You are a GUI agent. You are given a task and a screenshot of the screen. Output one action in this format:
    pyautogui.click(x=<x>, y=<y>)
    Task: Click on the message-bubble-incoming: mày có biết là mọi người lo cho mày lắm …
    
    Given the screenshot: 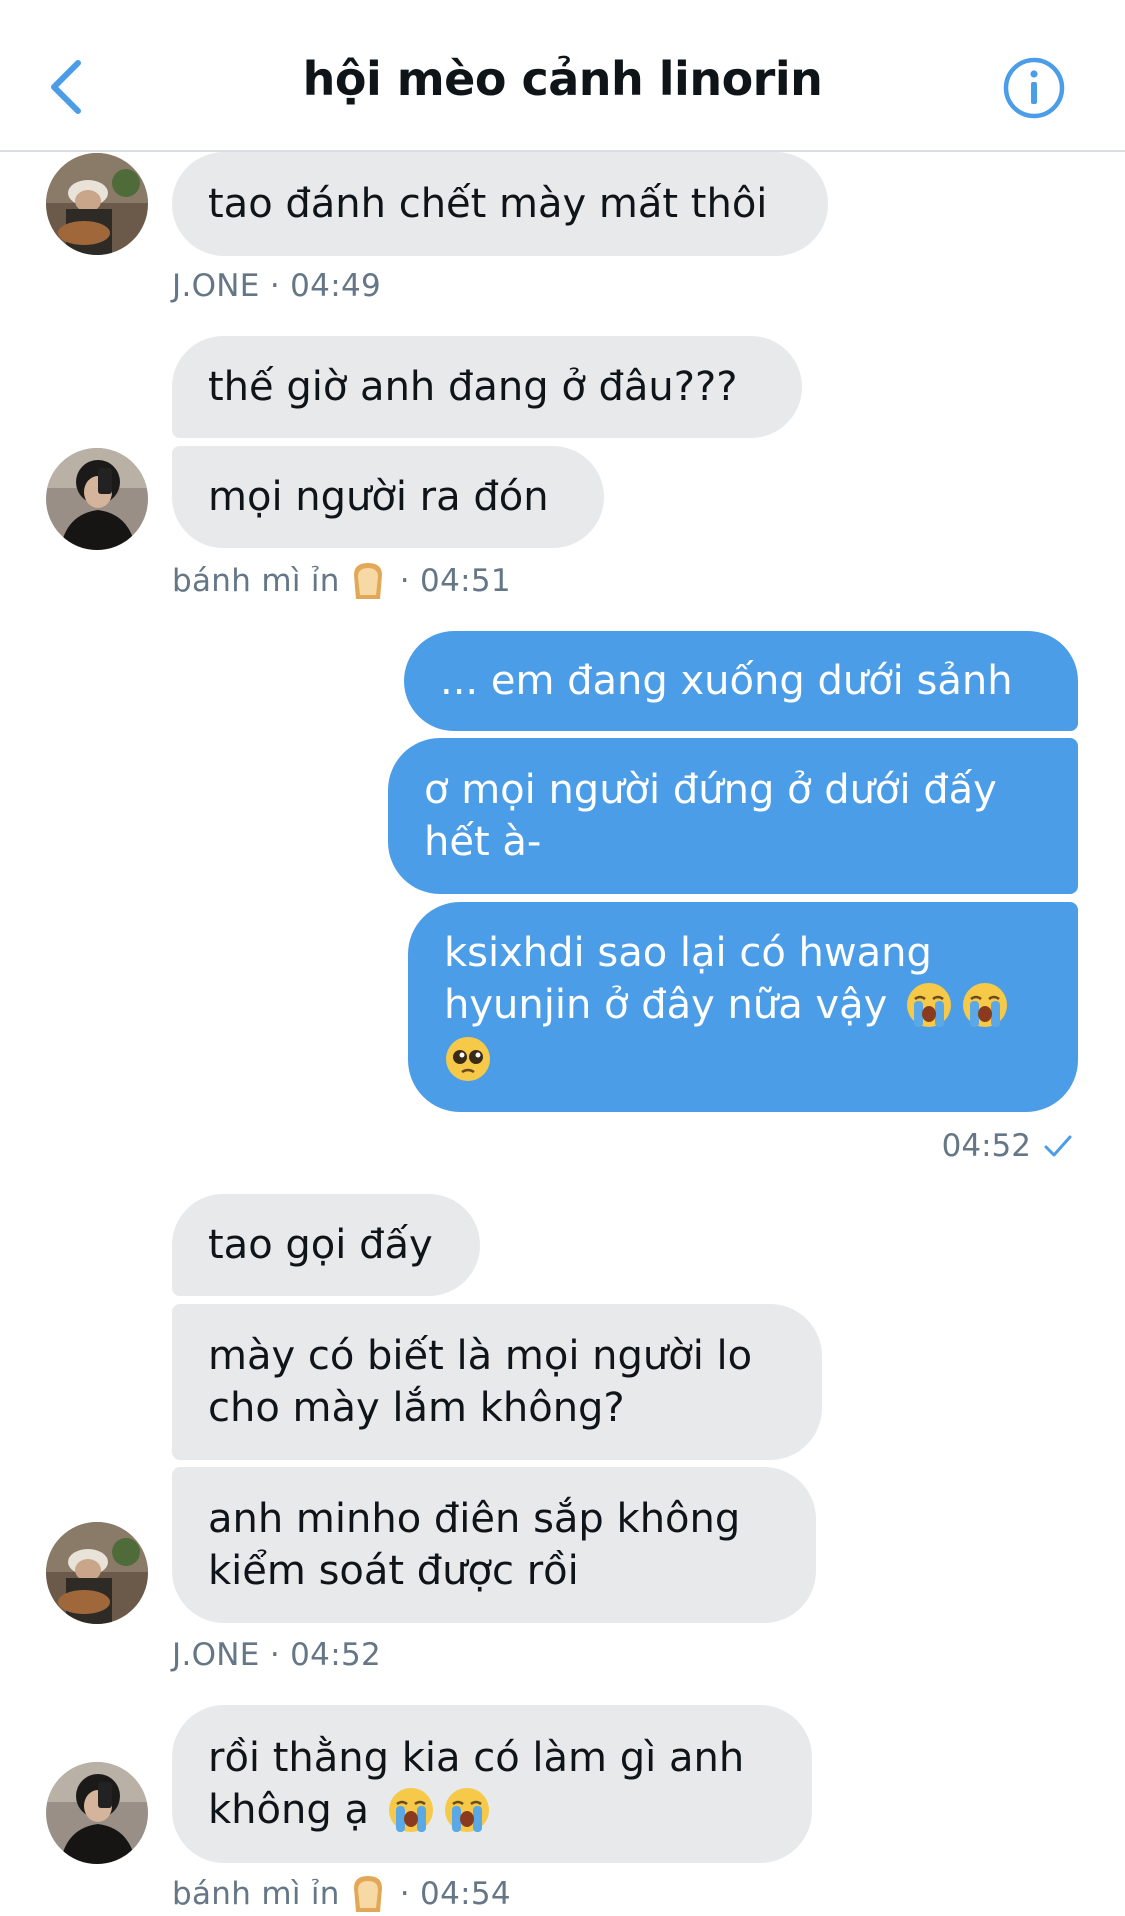 What is the action you would take?
    pyautogui.click(x=497, y=1382)
    